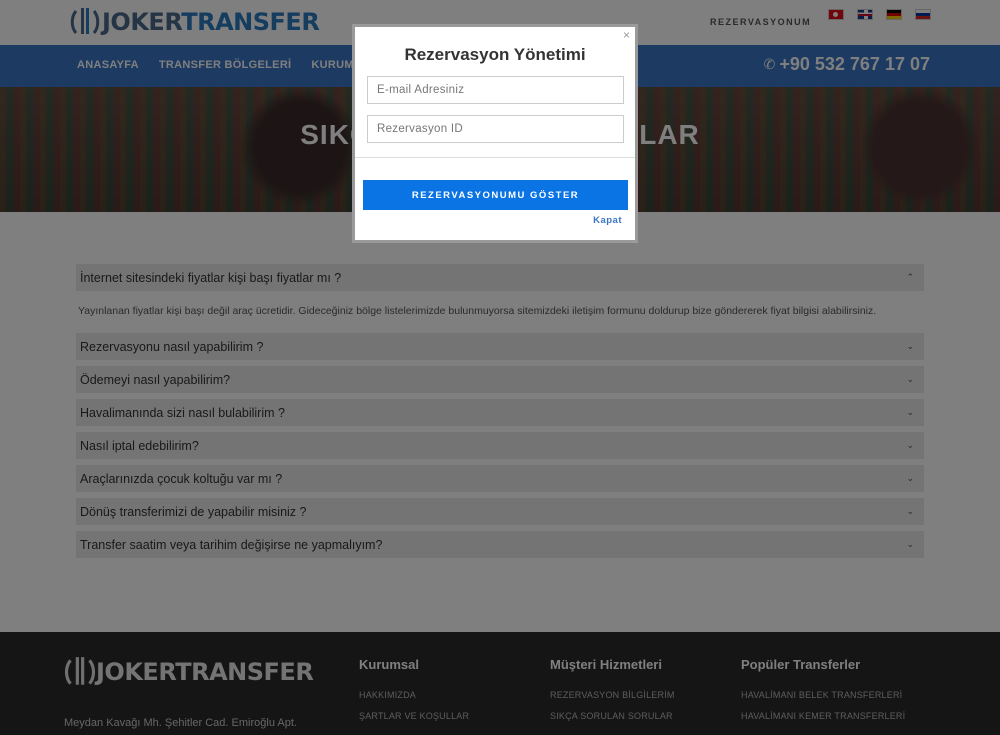 The image size is (1000, 735). What do you see at coordinates (495, 129) in the screenshot?
I see `reservation-id-input` at bounding box center [495, 129].